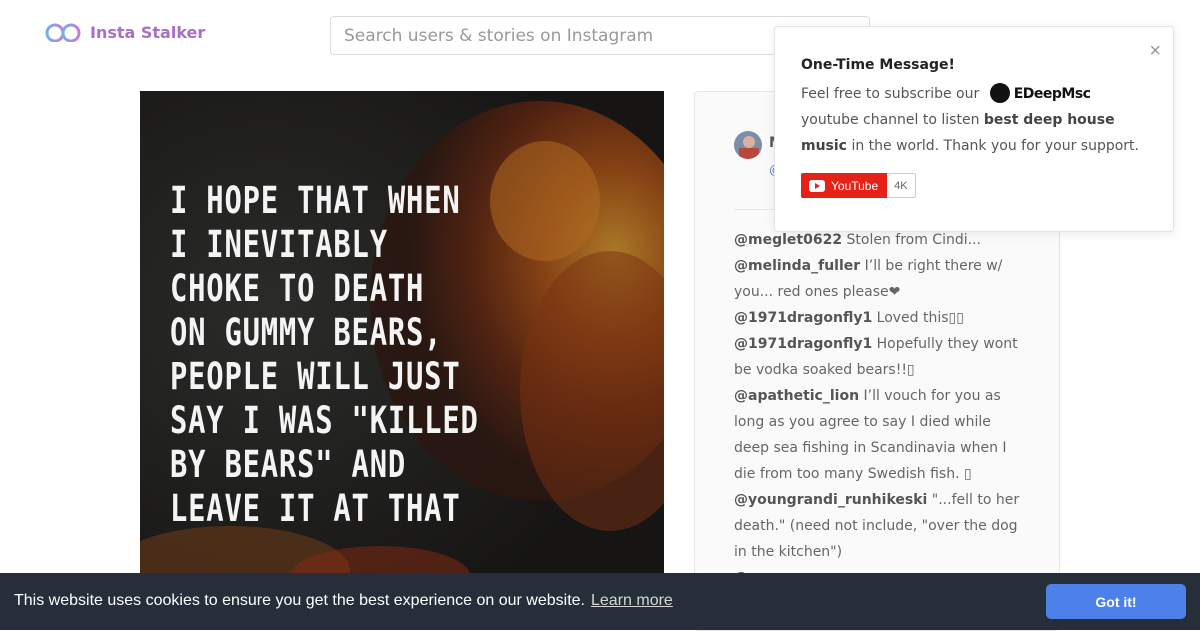  Describe the element at coordinates (892, 120) in the screenshot. I see `popup-text: youtube channel to listen` at that location.